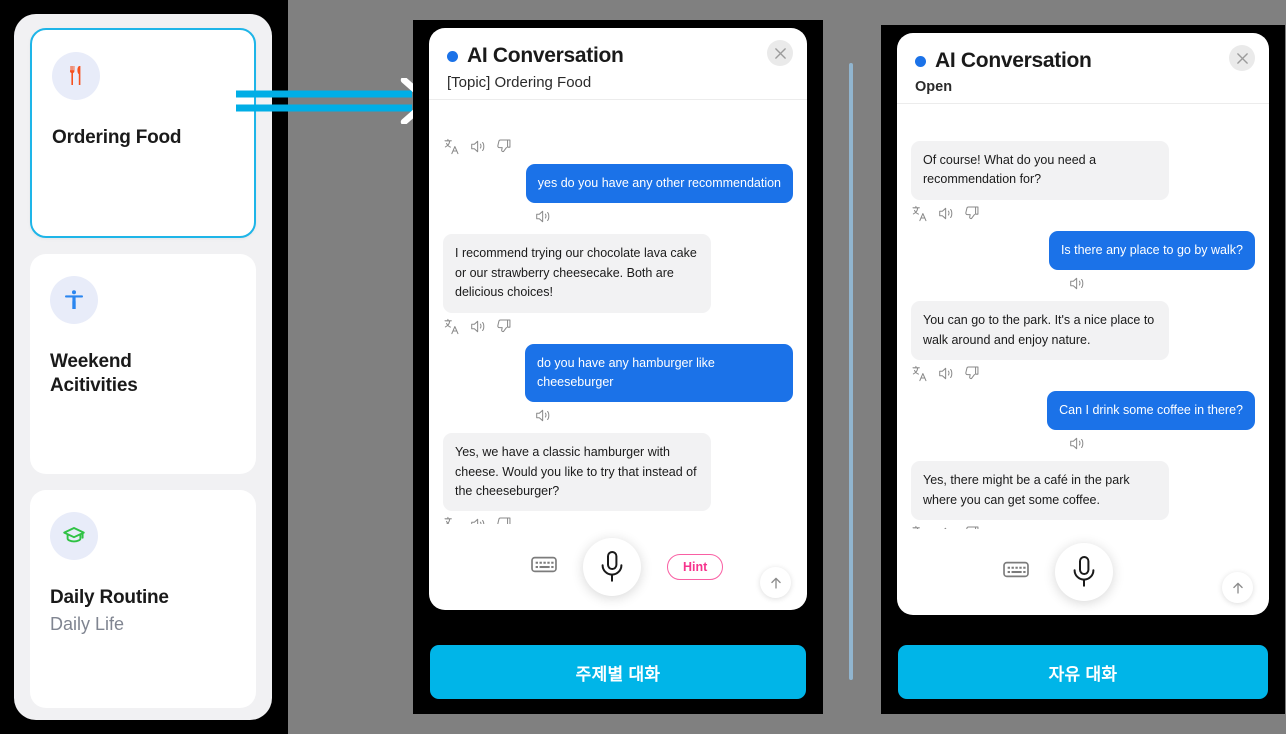 The height and width of the screenshot is (734, 1286). I want to click on sidebar-item-label: Ordering Food, so click(117, 137).